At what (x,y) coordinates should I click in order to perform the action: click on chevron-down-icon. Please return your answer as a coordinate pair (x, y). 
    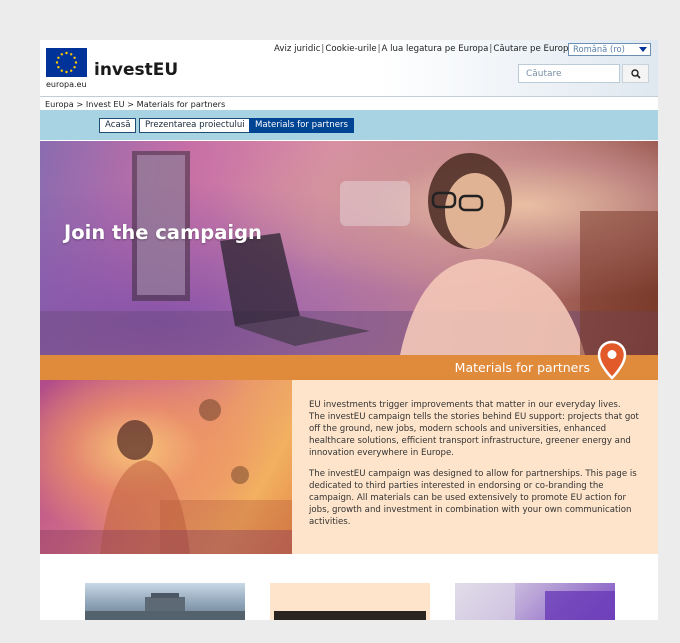
    Looking at the image, I should click on (643, 49).